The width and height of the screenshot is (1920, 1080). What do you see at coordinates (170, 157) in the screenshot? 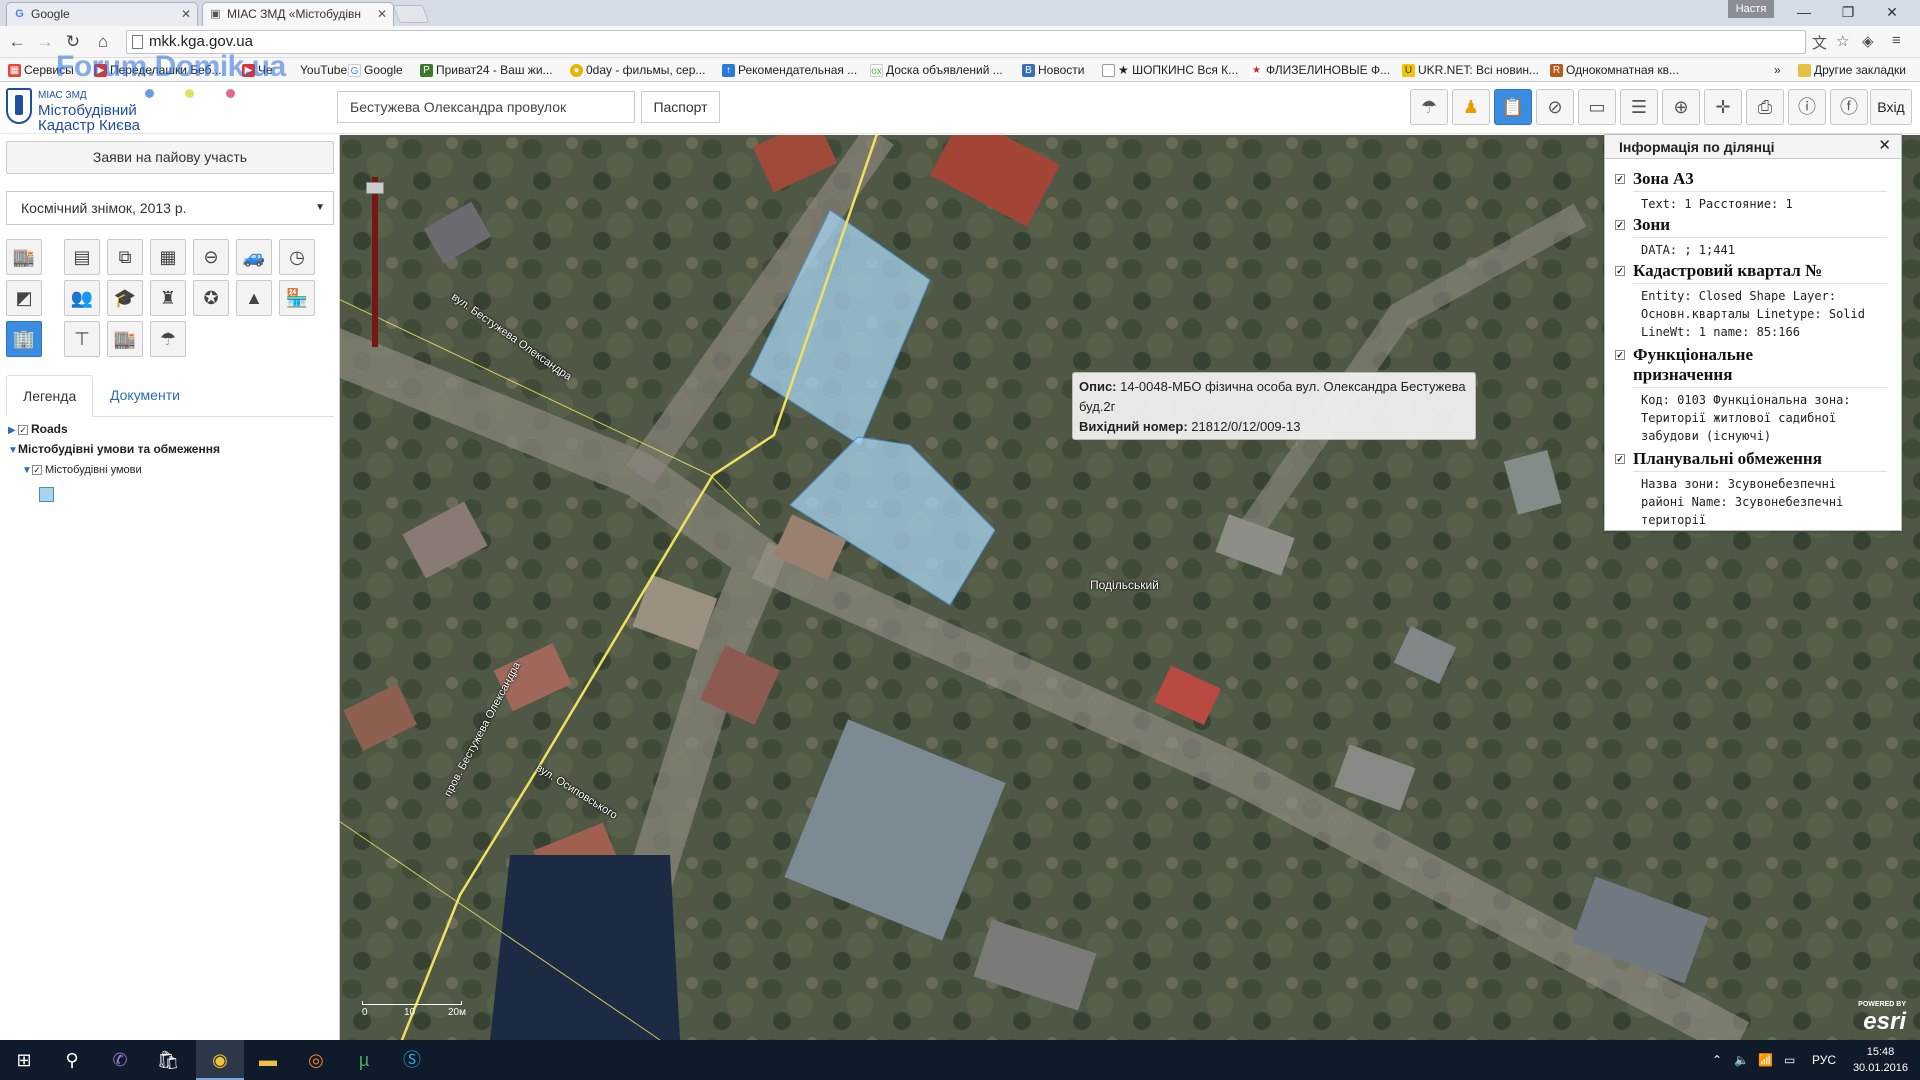
I see `apply-share-button: Заяви на пайову участь` at bounding box center [170, 157].